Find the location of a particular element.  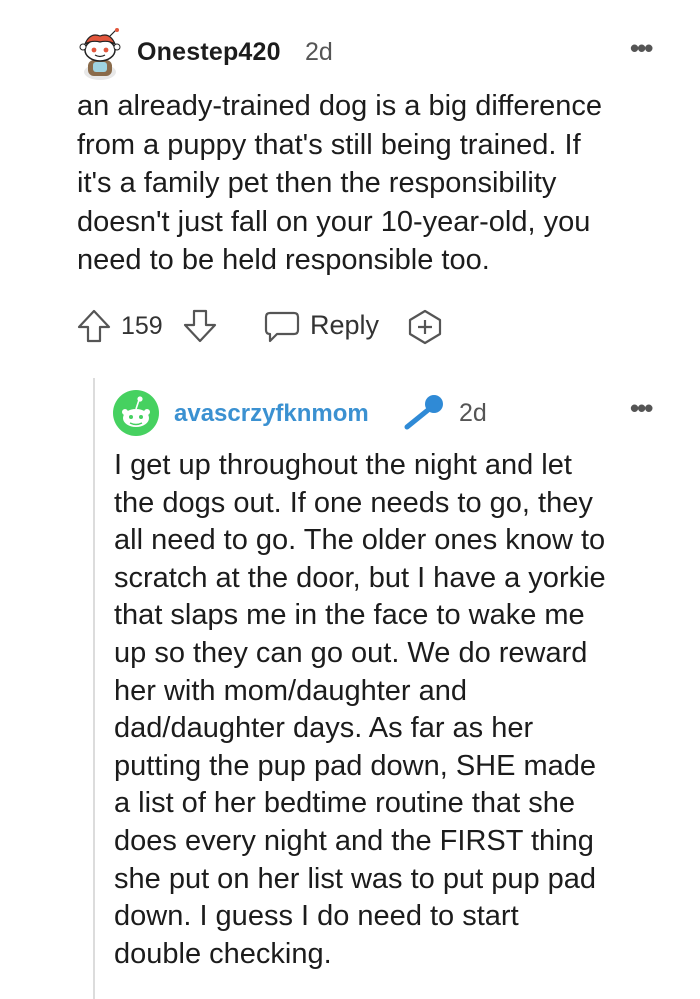

comment-author: avascrzyfknmom is located at coordinates (271, 414).